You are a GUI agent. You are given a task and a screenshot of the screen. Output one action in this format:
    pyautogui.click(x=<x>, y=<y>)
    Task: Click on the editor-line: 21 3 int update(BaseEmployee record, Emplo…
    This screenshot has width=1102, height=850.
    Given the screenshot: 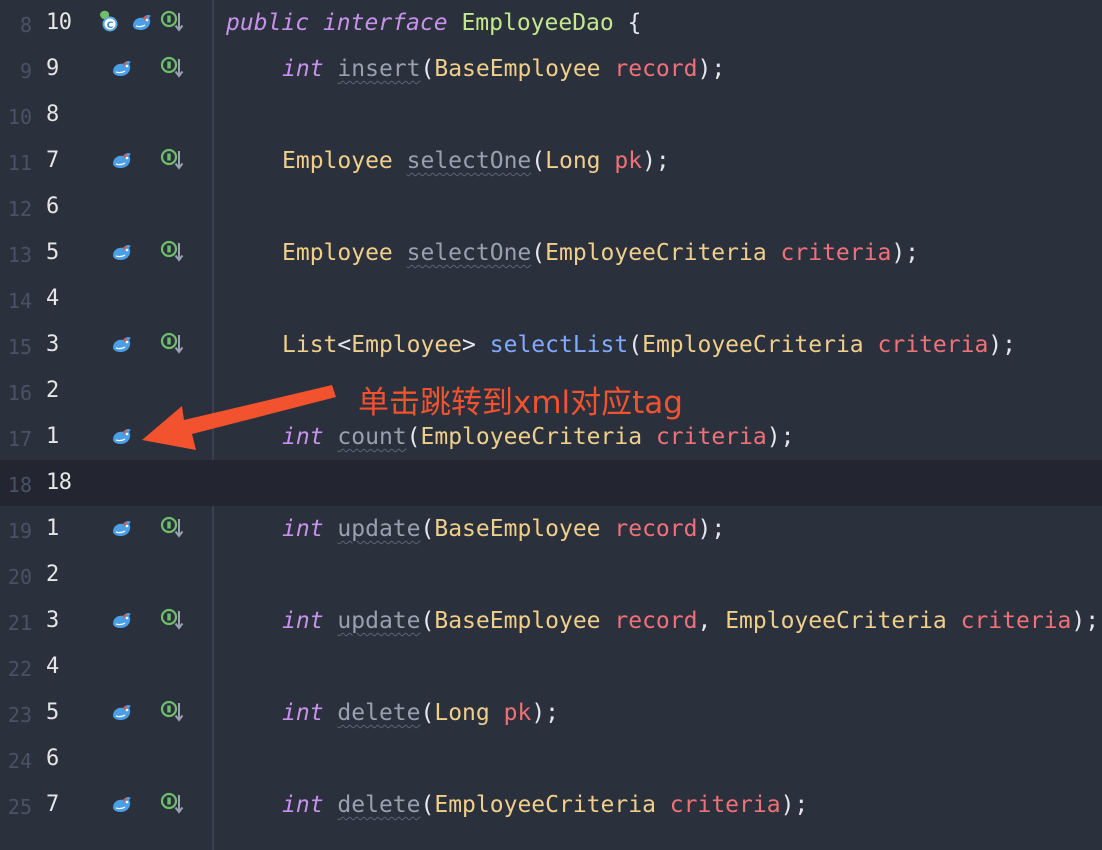 What is the action you would take?
    pyautogui.click(x=551, y=621)
    